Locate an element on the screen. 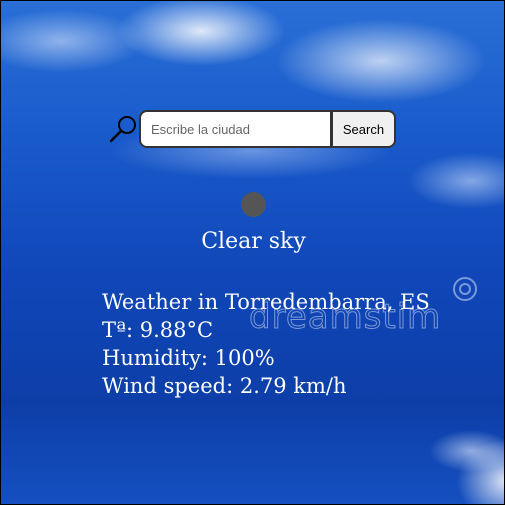 This screenshot has height=505, width=505. magnifier-icon is located at coordinates (124, 129).